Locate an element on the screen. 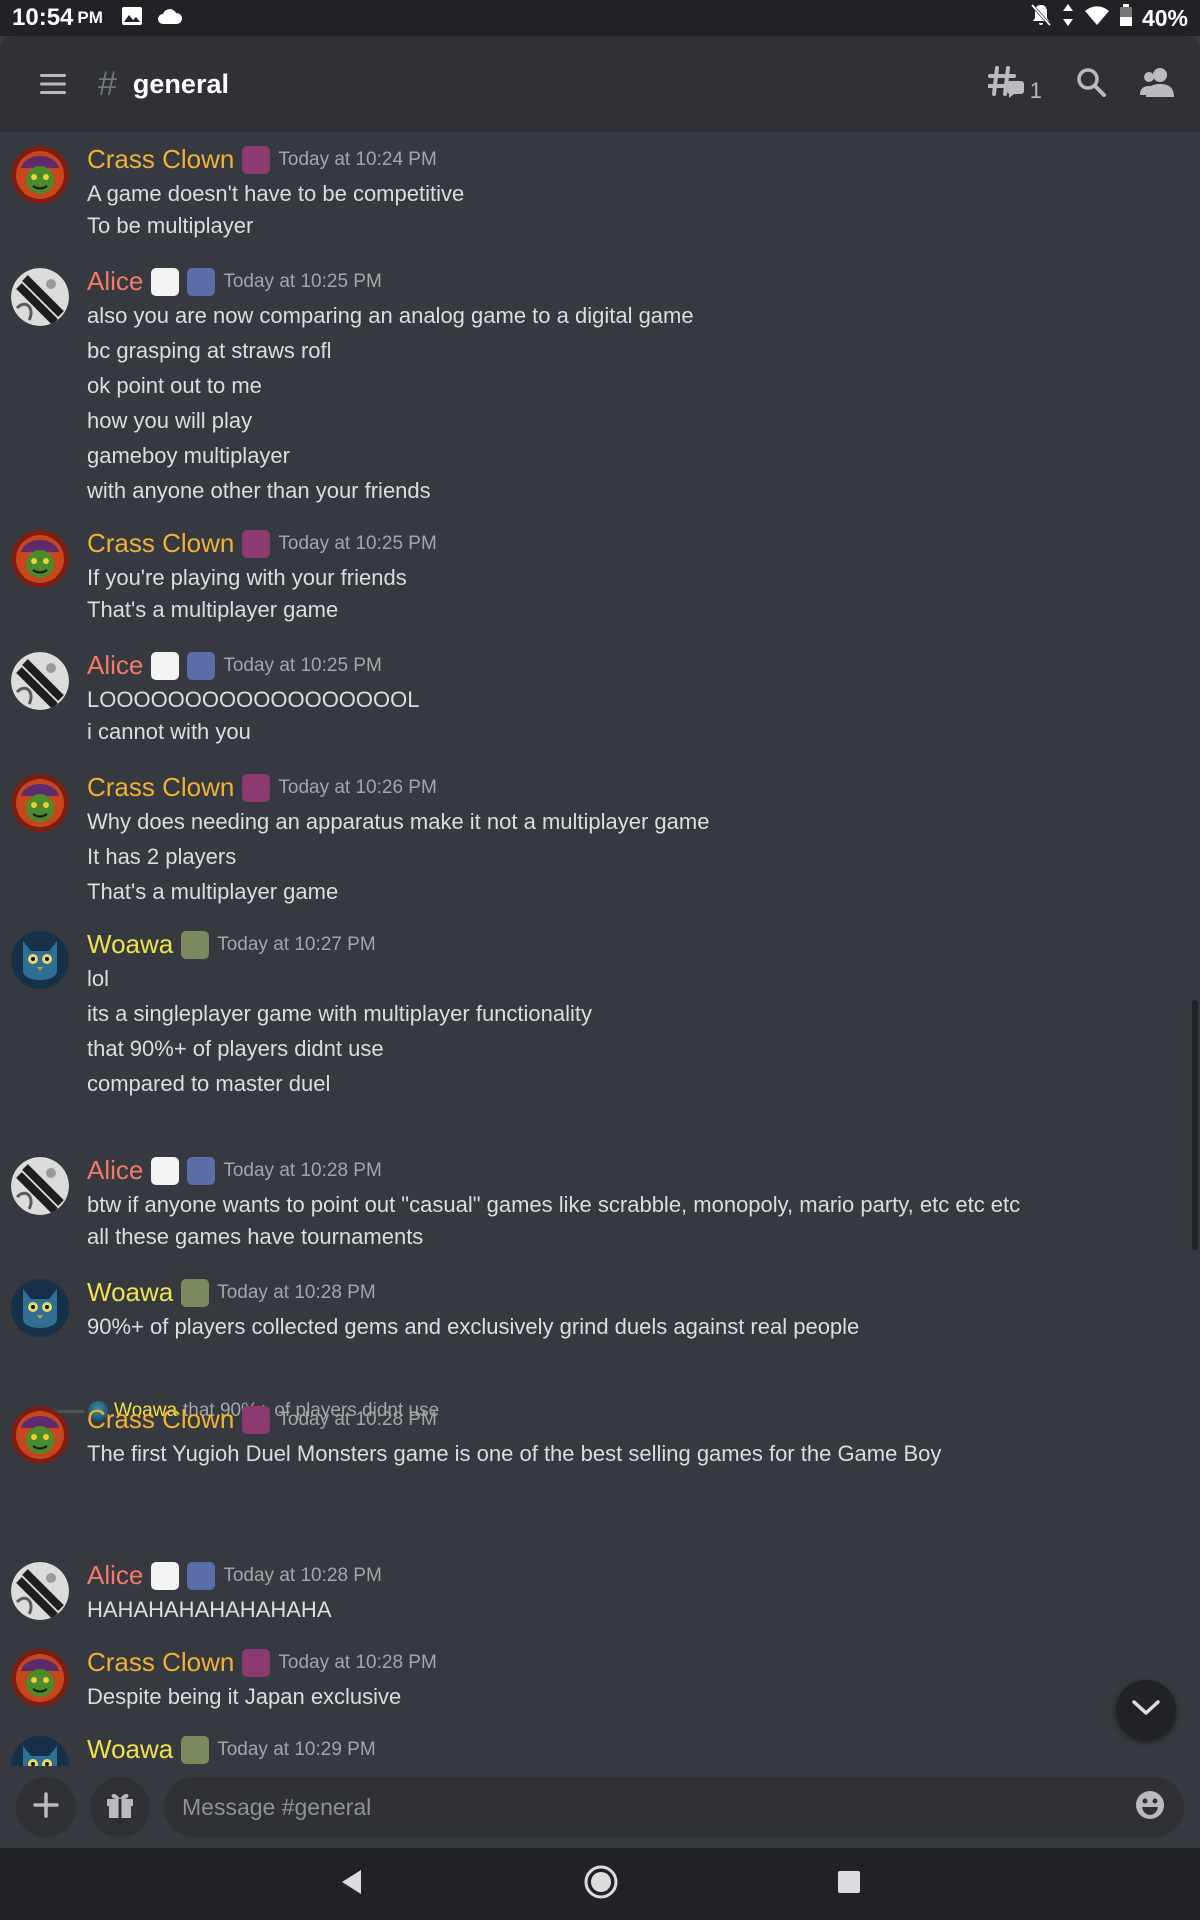  back-icon is located at coordinates (352, 1884).